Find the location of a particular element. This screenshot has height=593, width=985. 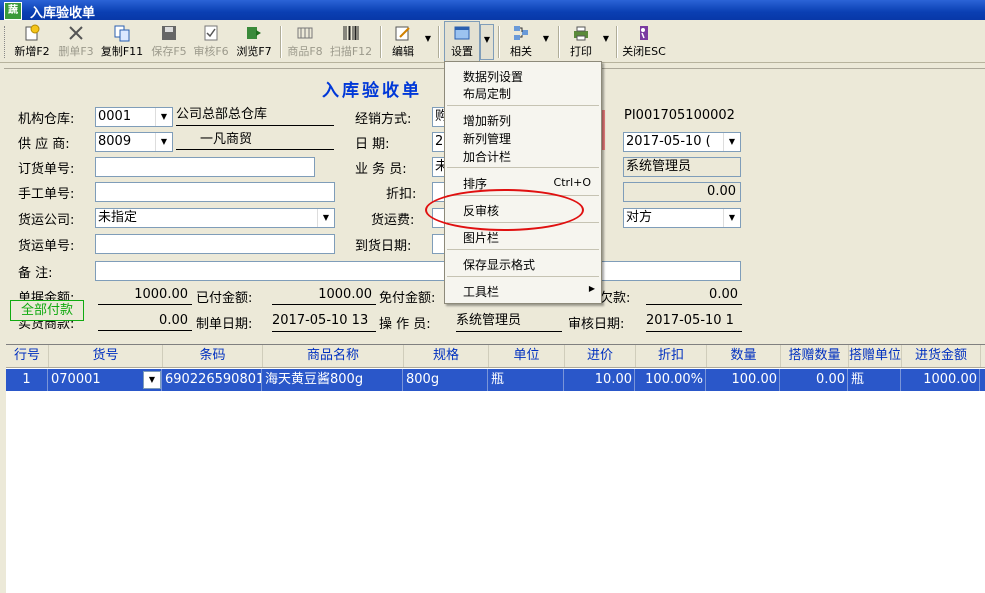

freight-no-label: 货运单号: is located at coordinates (46, 246).